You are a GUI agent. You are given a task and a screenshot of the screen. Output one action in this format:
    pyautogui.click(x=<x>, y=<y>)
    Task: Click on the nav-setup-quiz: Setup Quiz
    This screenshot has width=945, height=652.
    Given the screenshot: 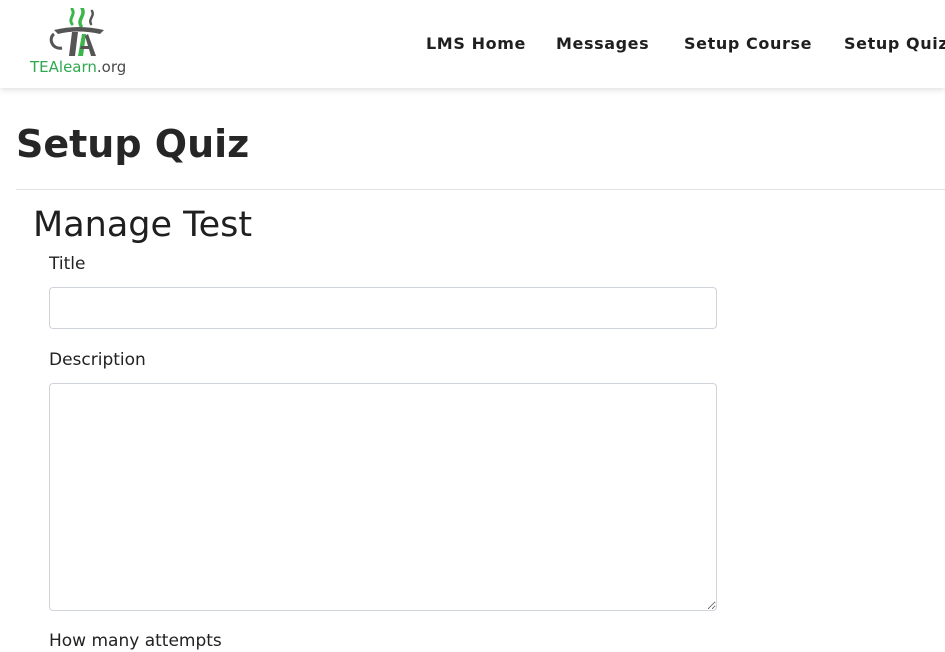 What is the action you would take?
    pyautogui.click(x=894, y=43)
    